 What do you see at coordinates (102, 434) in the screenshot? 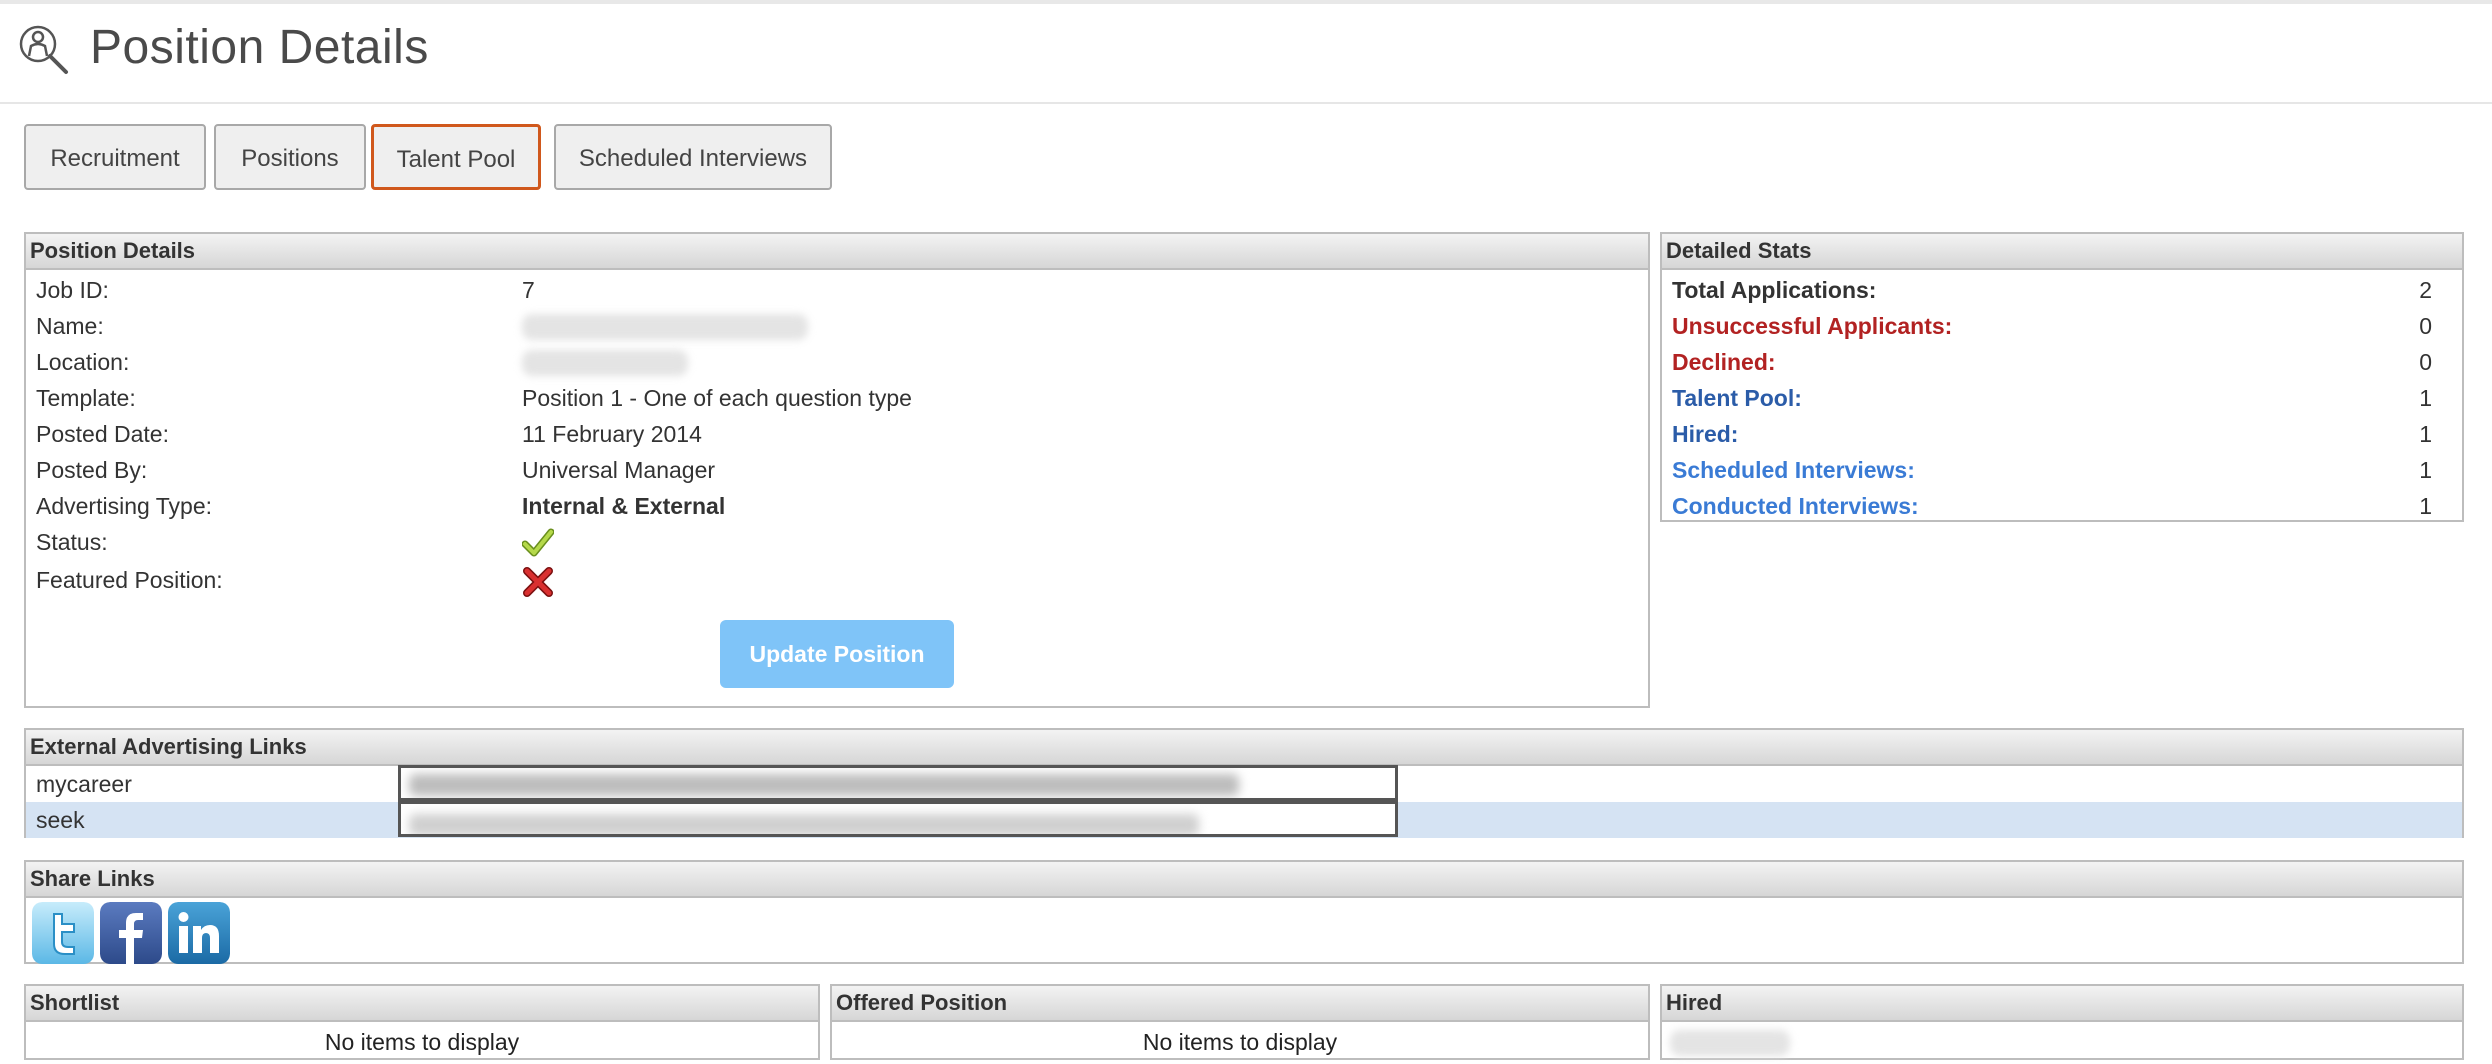
I see `field-label: Posted Date:` at bounding box center [102, 434].